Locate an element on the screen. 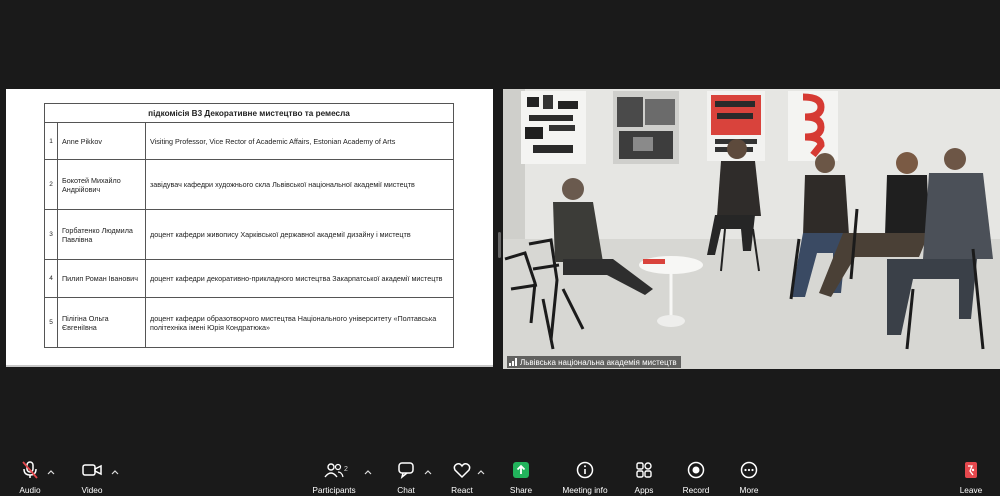  audio-options-chevron-icon is located at coordinates (51, 472).